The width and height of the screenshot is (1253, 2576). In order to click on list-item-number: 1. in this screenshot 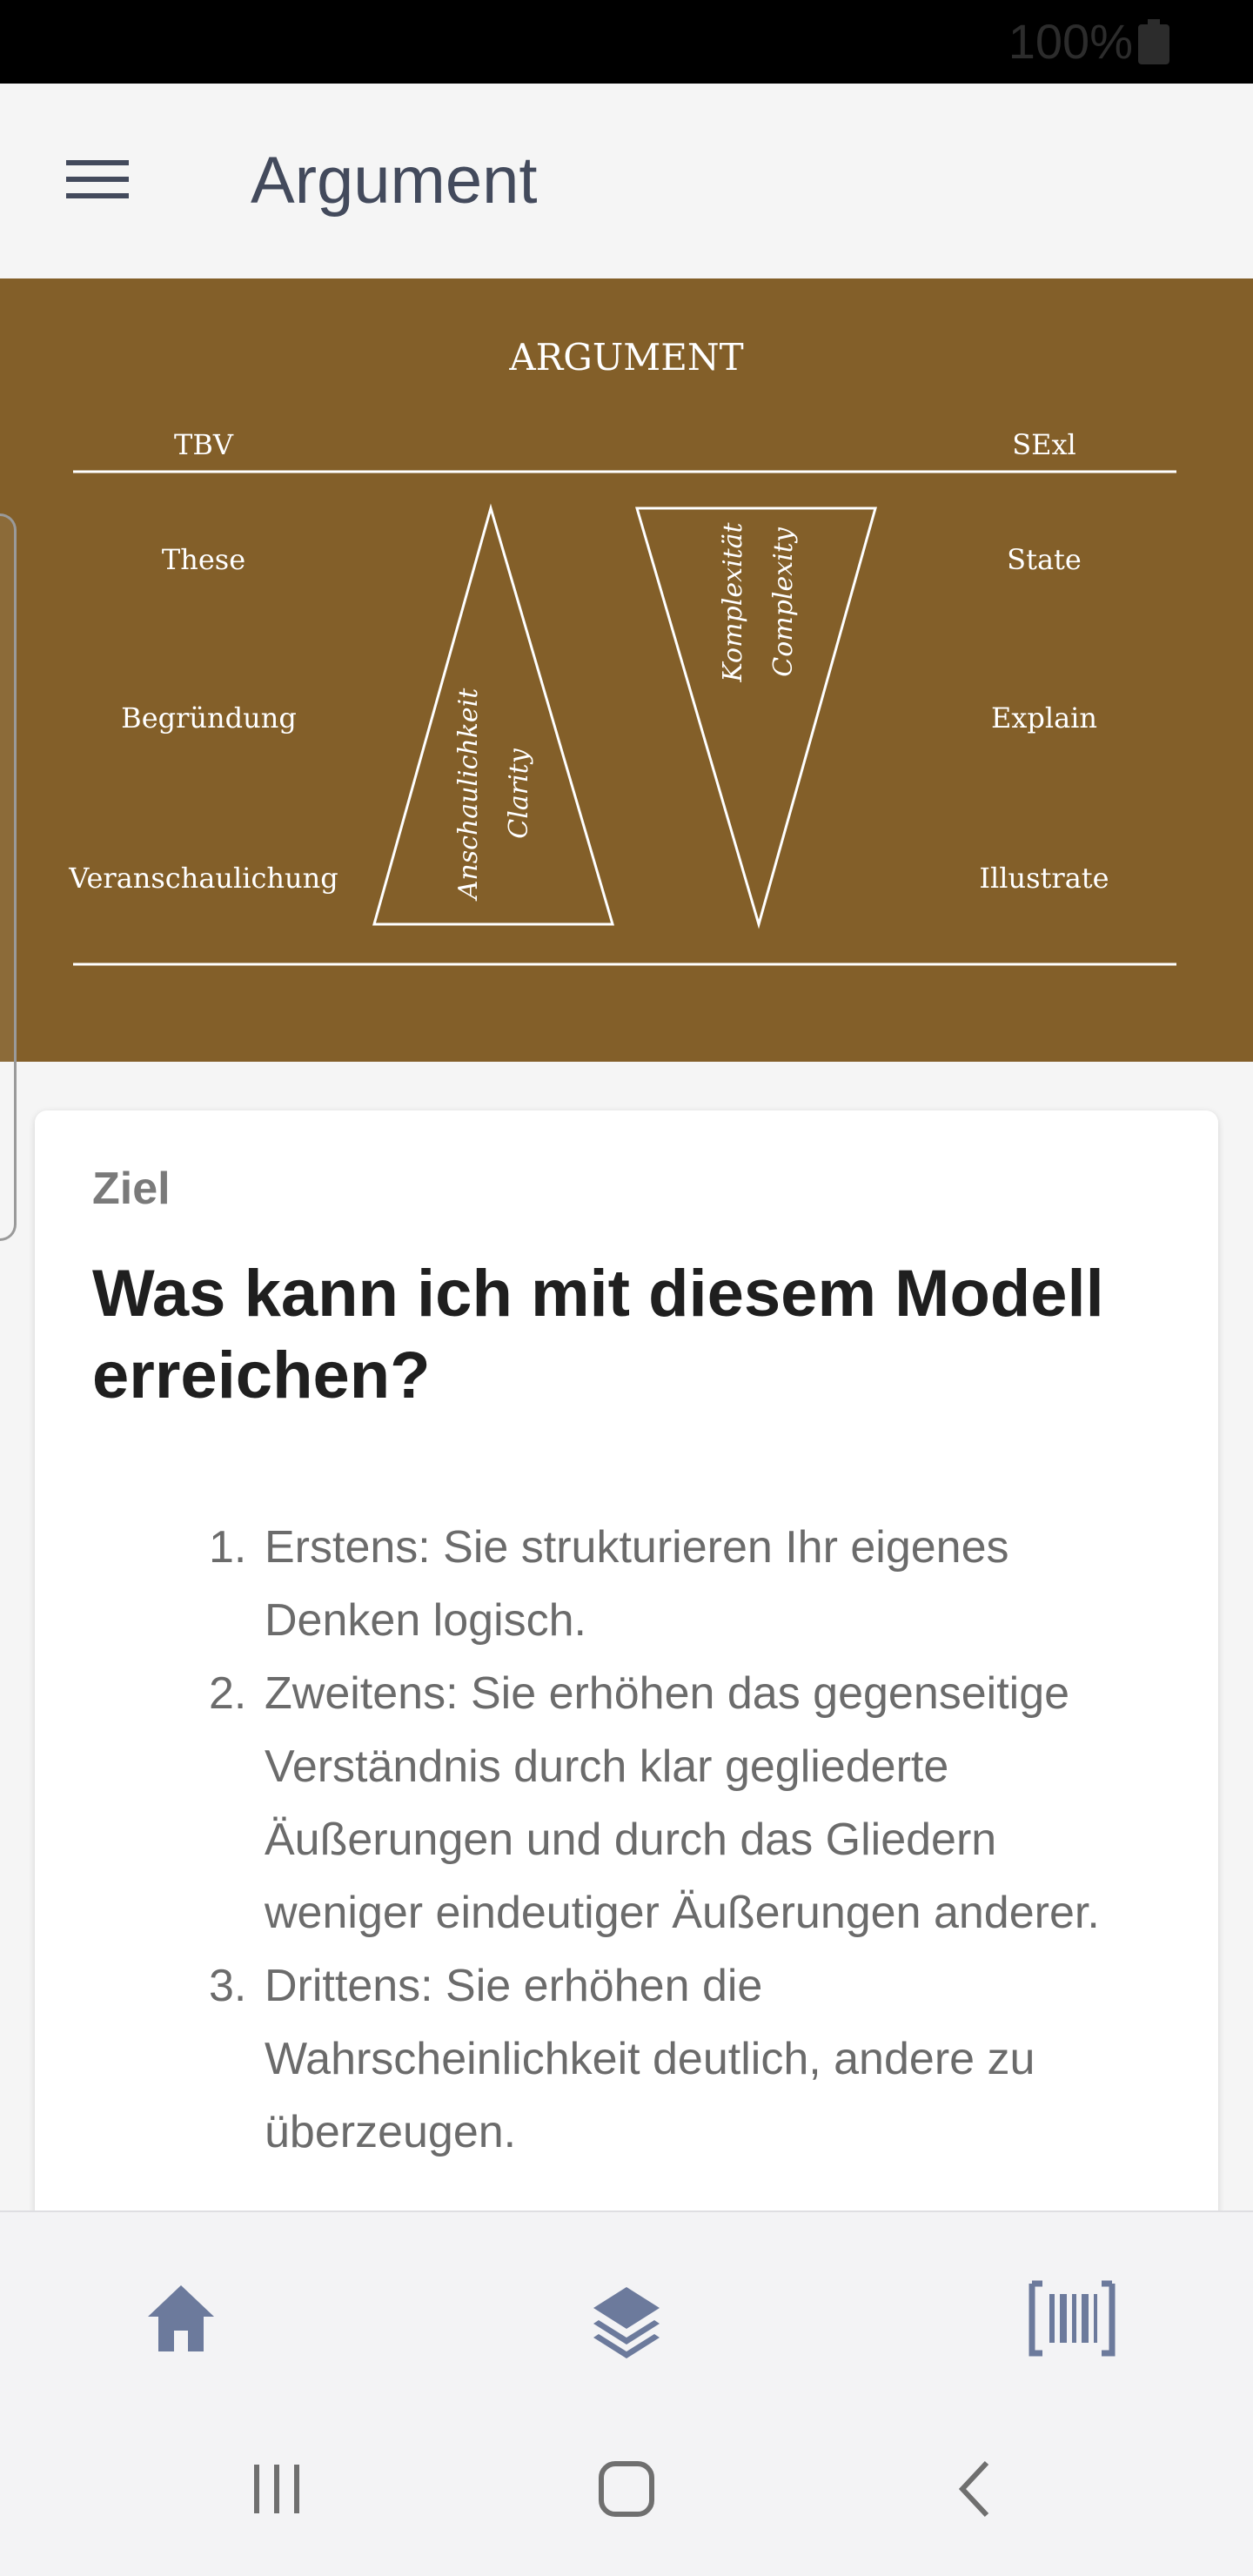, I will do `click(228, 1547)`.